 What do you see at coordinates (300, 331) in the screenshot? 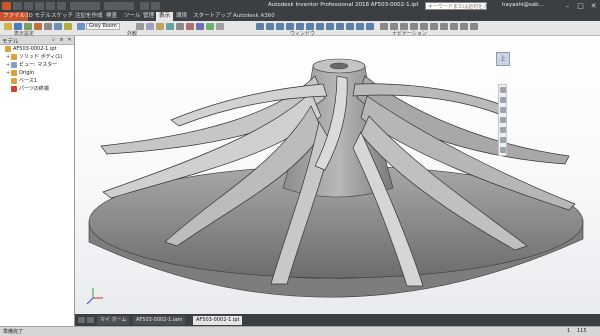
I see `status-bar: 準備完了 1 115` at bounding box center [300, 331].